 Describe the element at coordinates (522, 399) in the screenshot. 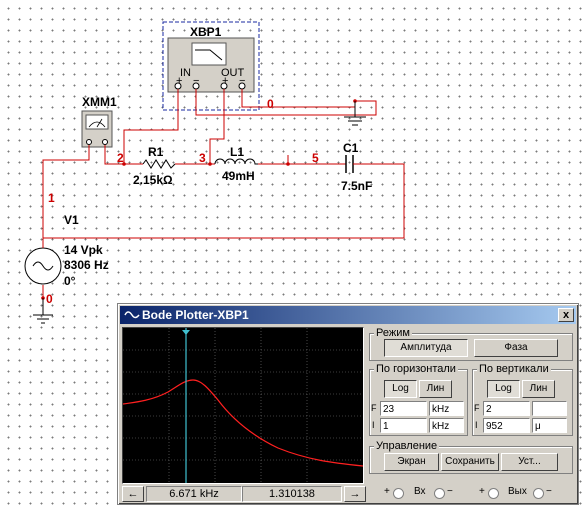

I see `vertical-group: По вертикали Log Лин F 2 I 952 μ` at that location.